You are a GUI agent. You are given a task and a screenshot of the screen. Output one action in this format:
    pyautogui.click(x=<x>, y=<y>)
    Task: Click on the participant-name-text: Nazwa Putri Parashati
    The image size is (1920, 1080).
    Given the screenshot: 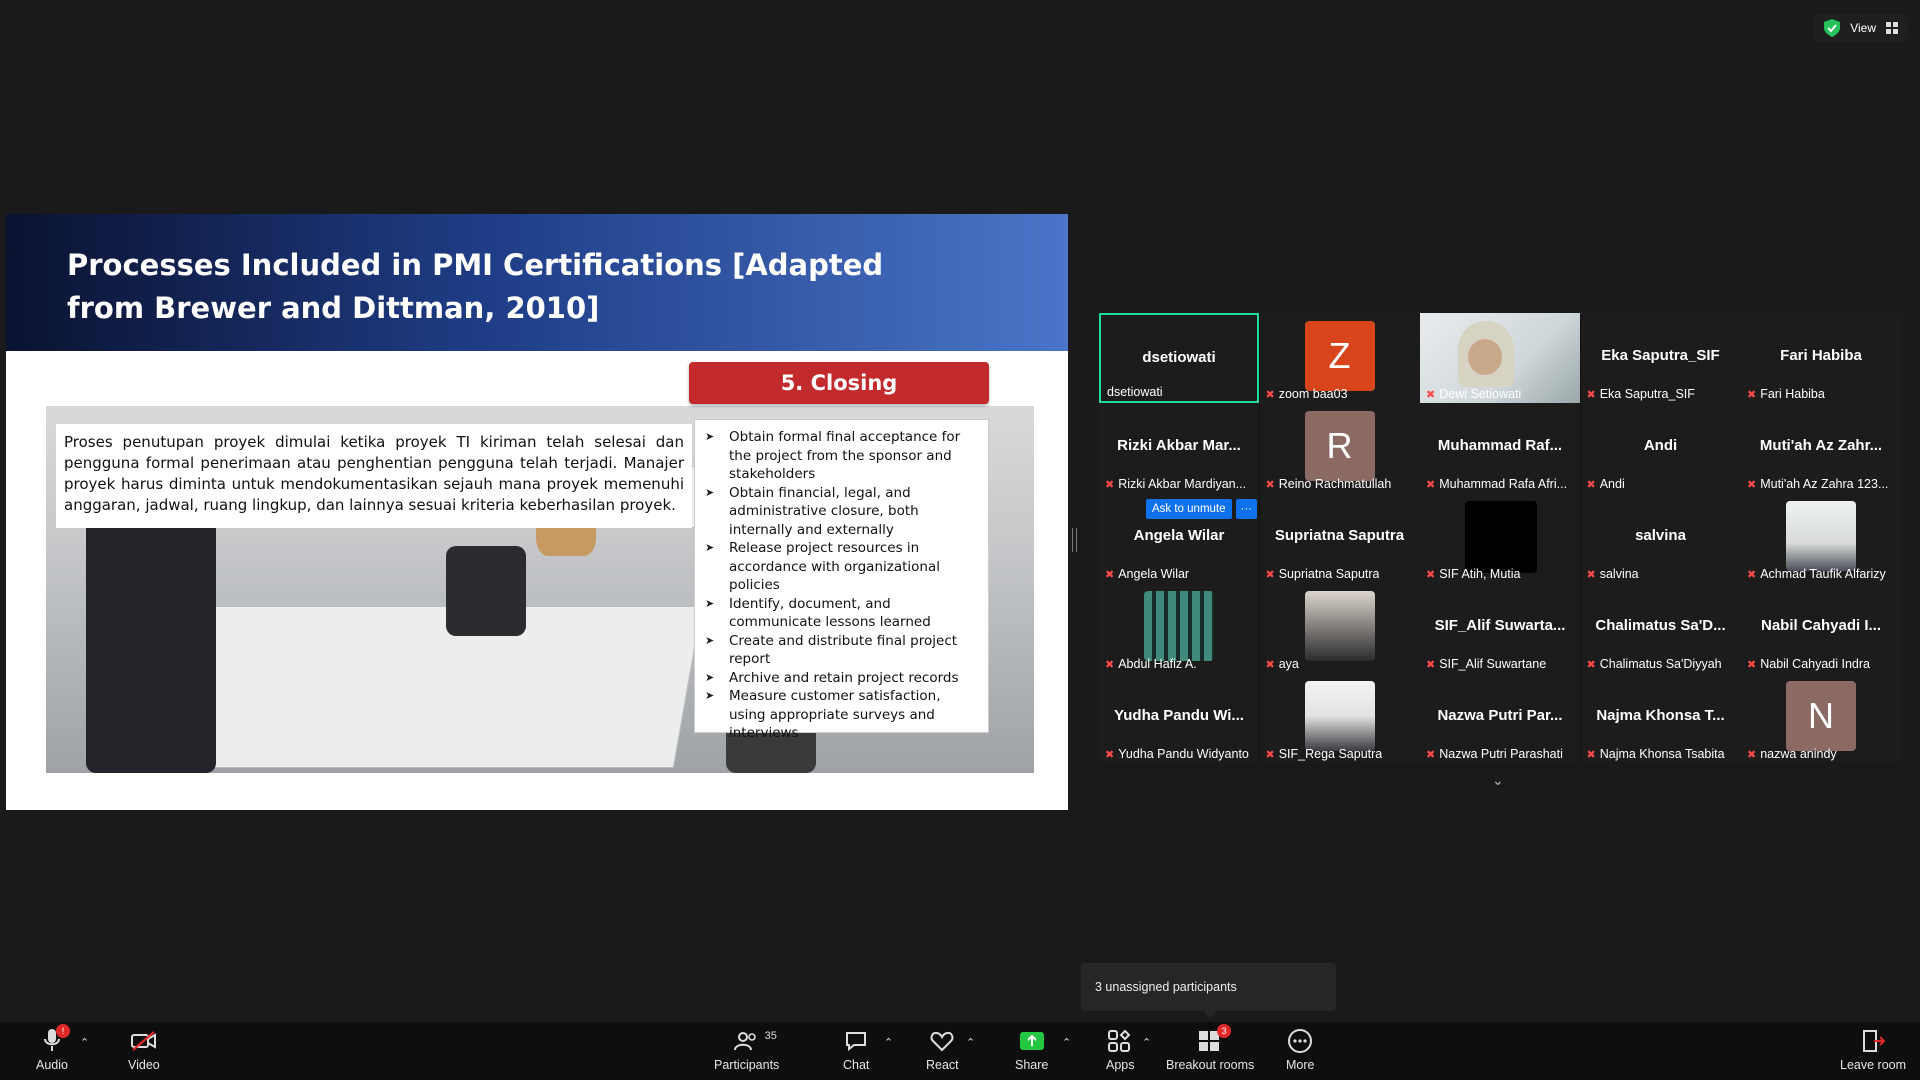 What is the action you would take?
    pyautogui.click(x=1501, y=754)
    